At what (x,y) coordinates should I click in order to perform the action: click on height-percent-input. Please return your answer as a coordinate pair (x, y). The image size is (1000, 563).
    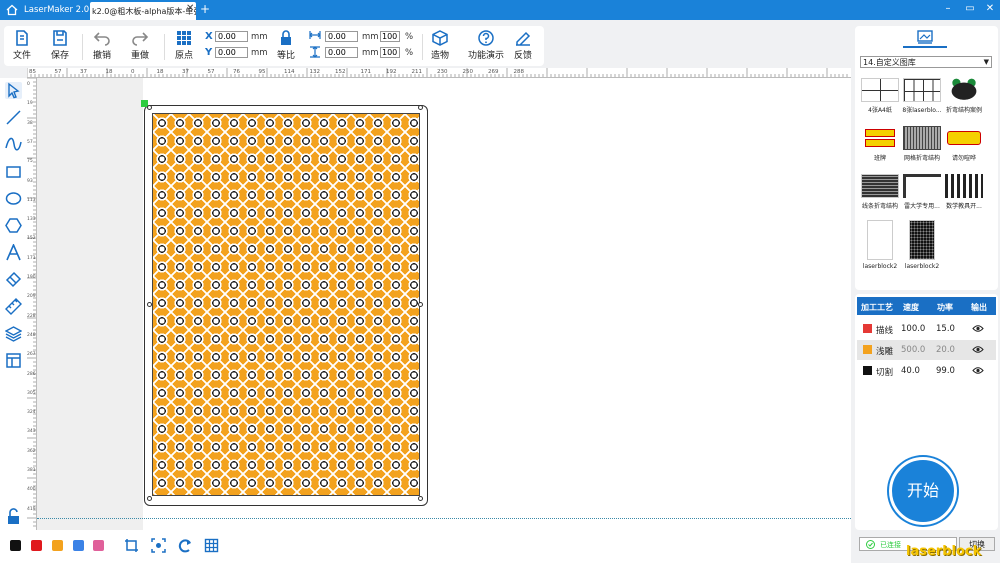
    Looking at the image, I should click on (390, 52).